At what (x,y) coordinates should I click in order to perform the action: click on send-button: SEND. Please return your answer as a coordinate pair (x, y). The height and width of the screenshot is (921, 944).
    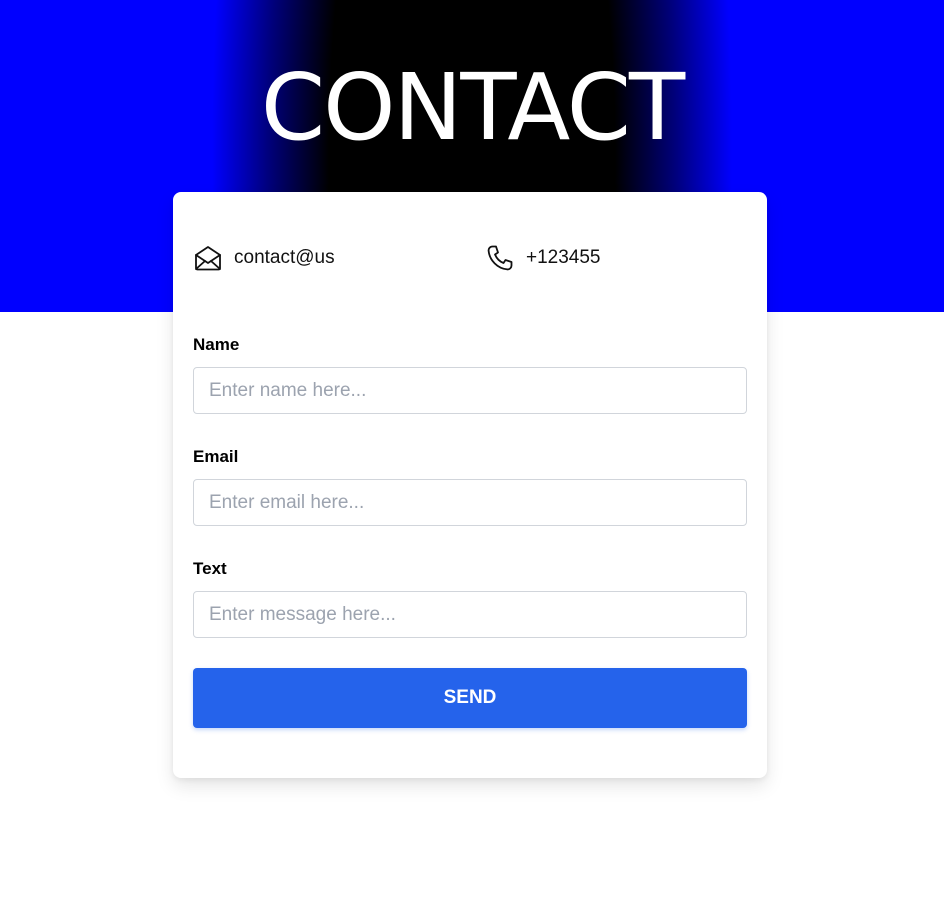
    Looking at the image, I should click on (470, 698).